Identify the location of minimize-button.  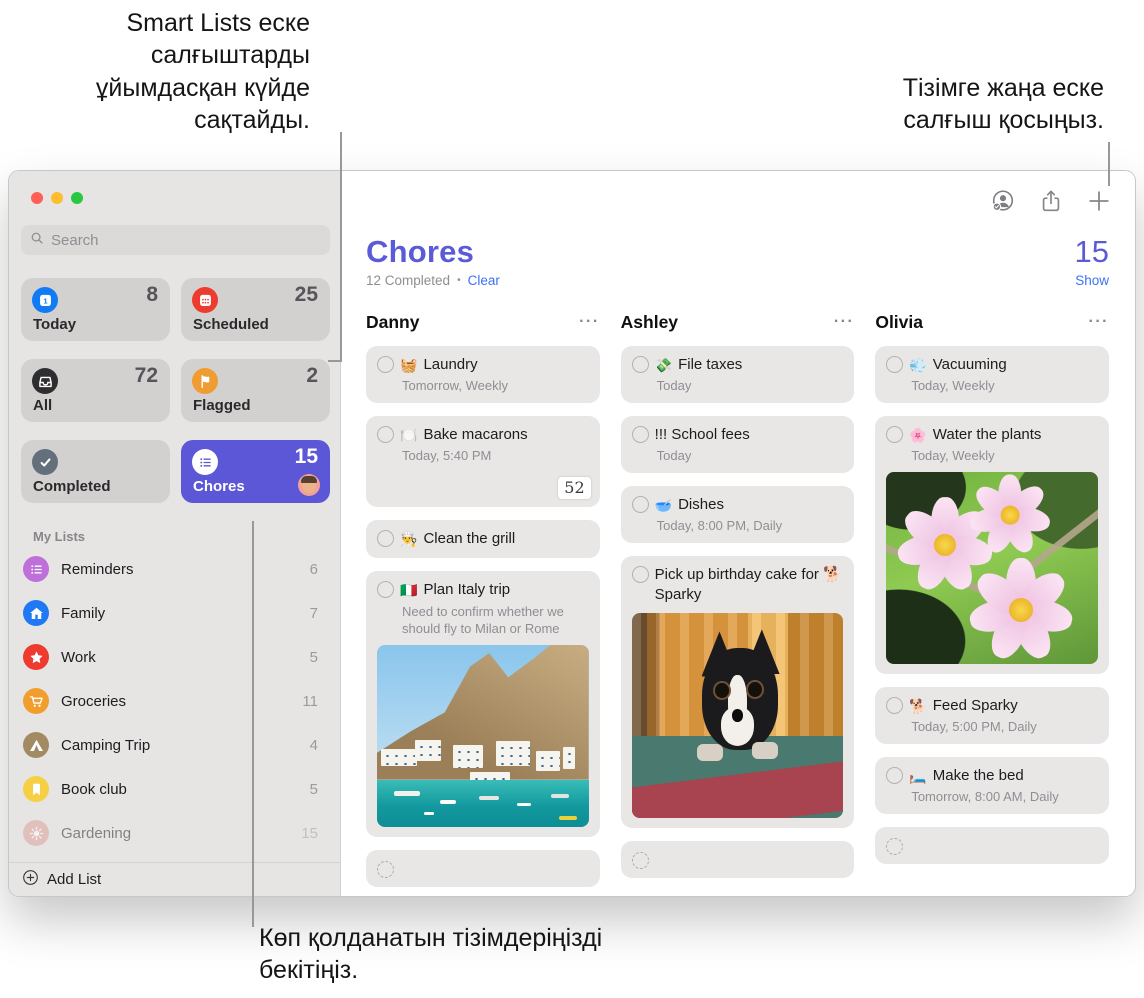
(57, 198).